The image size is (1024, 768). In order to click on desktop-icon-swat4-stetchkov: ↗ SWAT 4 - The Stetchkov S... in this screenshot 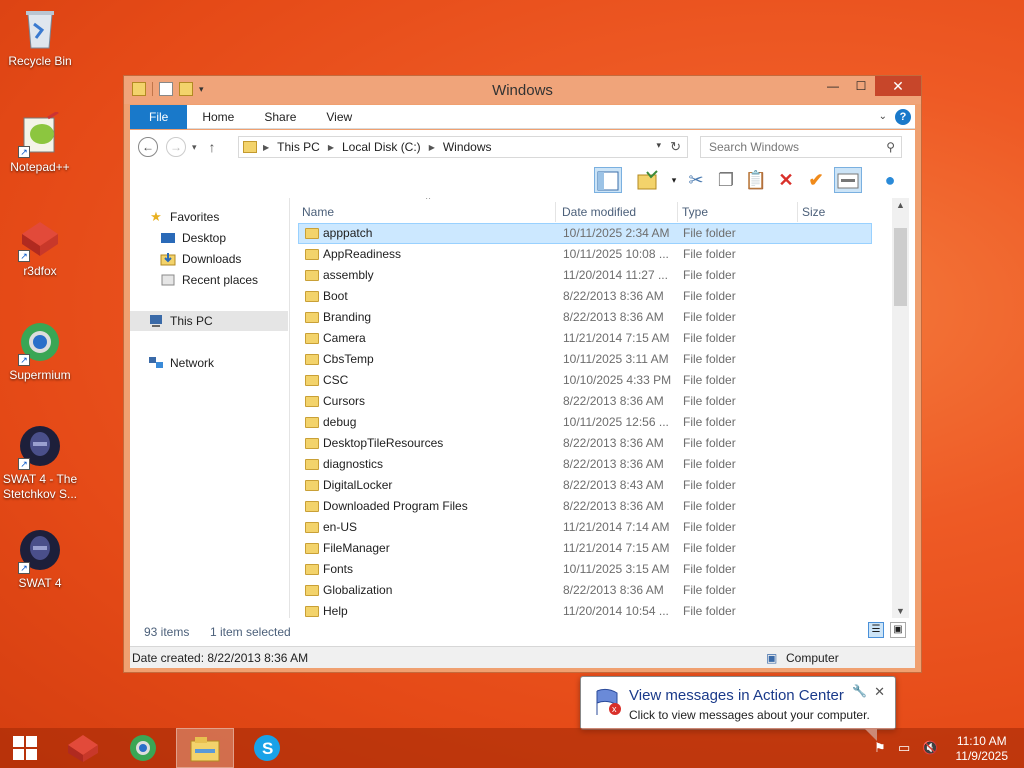, I will do `click(40, 463)`.